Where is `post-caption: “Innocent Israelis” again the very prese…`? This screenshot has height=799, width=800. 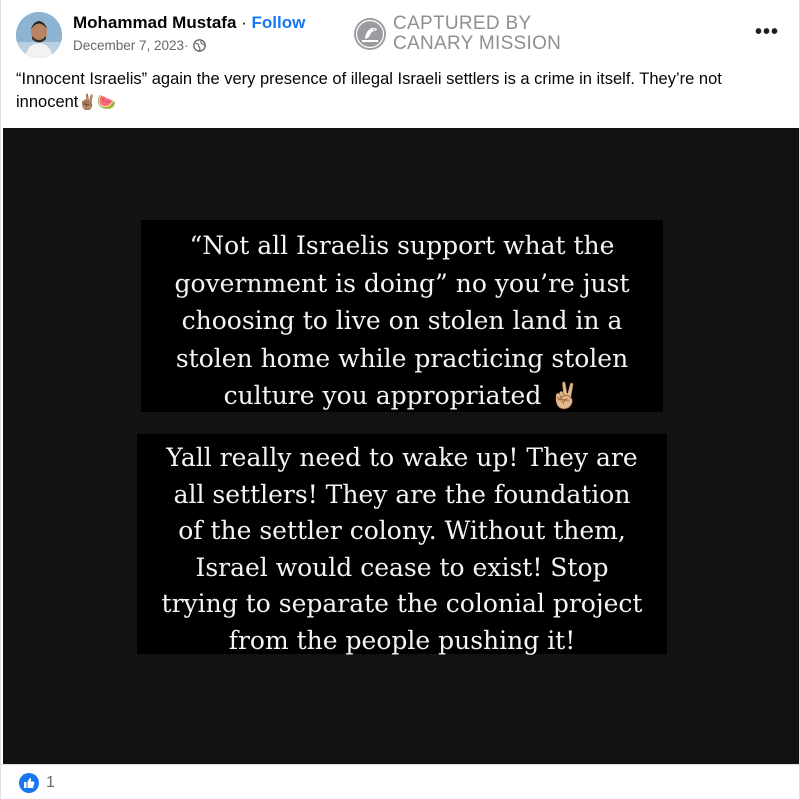 post-caption: “Innocent Israelis” again the very prese… is located at coordinates (401, 91).